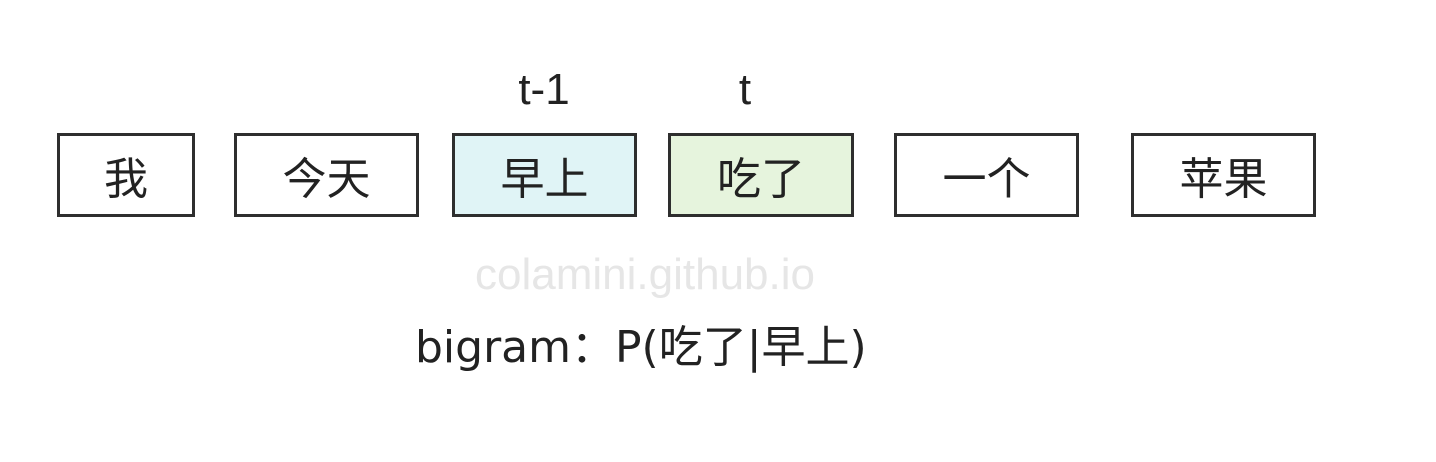  I want to click on token-5: 苹果, so click(1223, 175).